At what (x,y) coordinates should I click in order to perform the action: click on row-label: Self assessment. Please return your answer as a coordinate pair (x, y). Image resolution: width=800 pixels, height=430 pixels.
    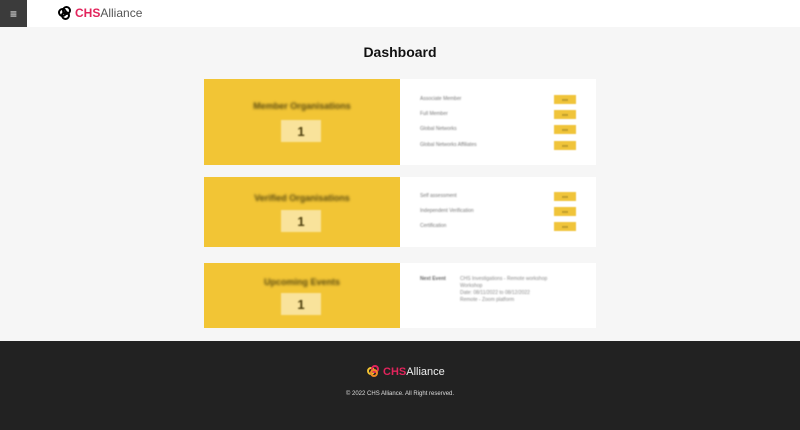
    Looking at the image, I should click on (438, 196).